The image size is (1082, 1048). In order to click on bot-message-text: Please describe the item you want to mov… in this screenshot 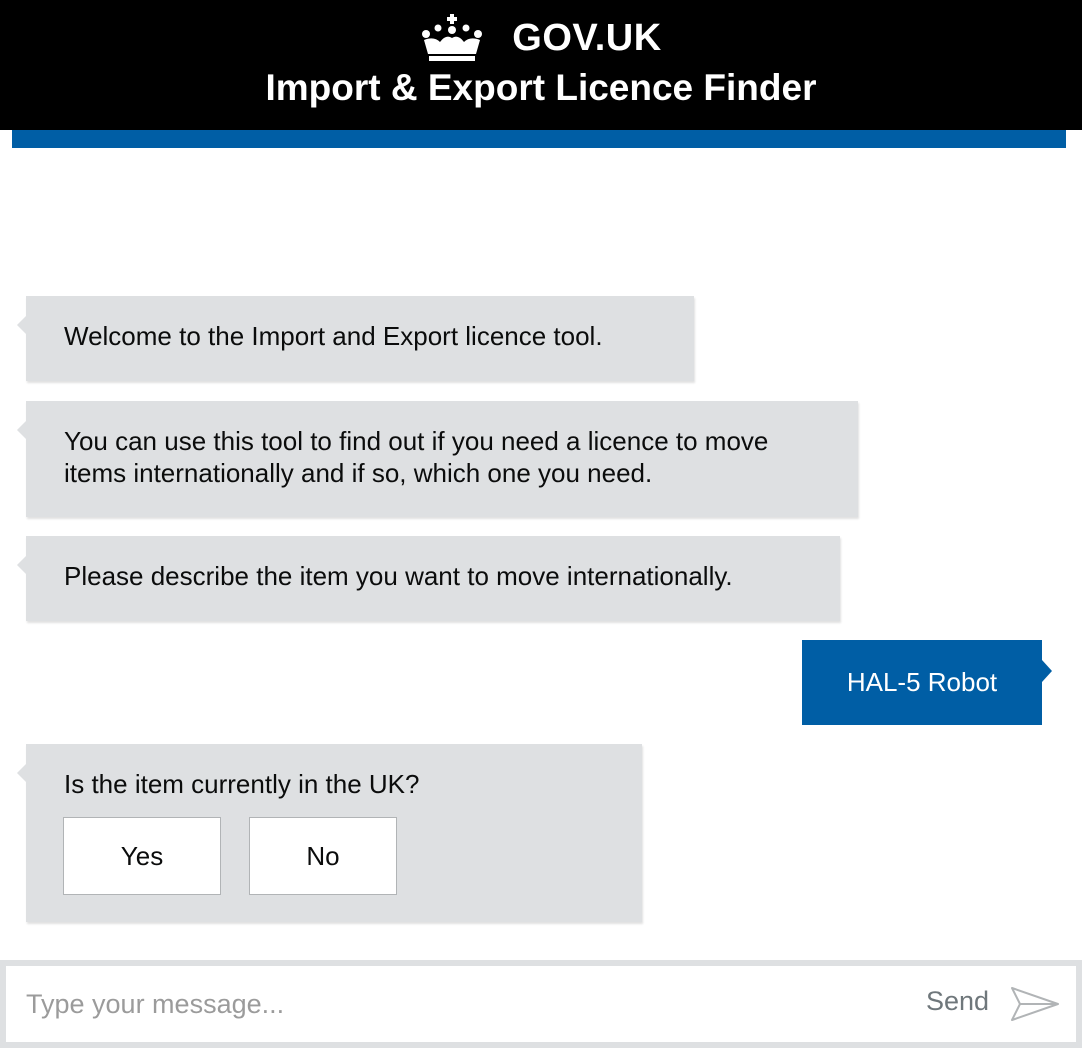, I will do `click(398, 576)`.